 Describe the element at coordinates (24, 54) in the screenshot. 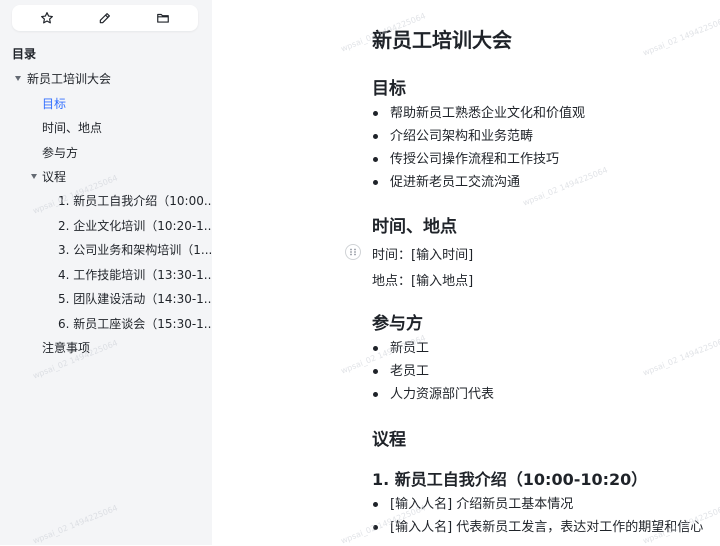

I see `toc-title: 目录` at that location.